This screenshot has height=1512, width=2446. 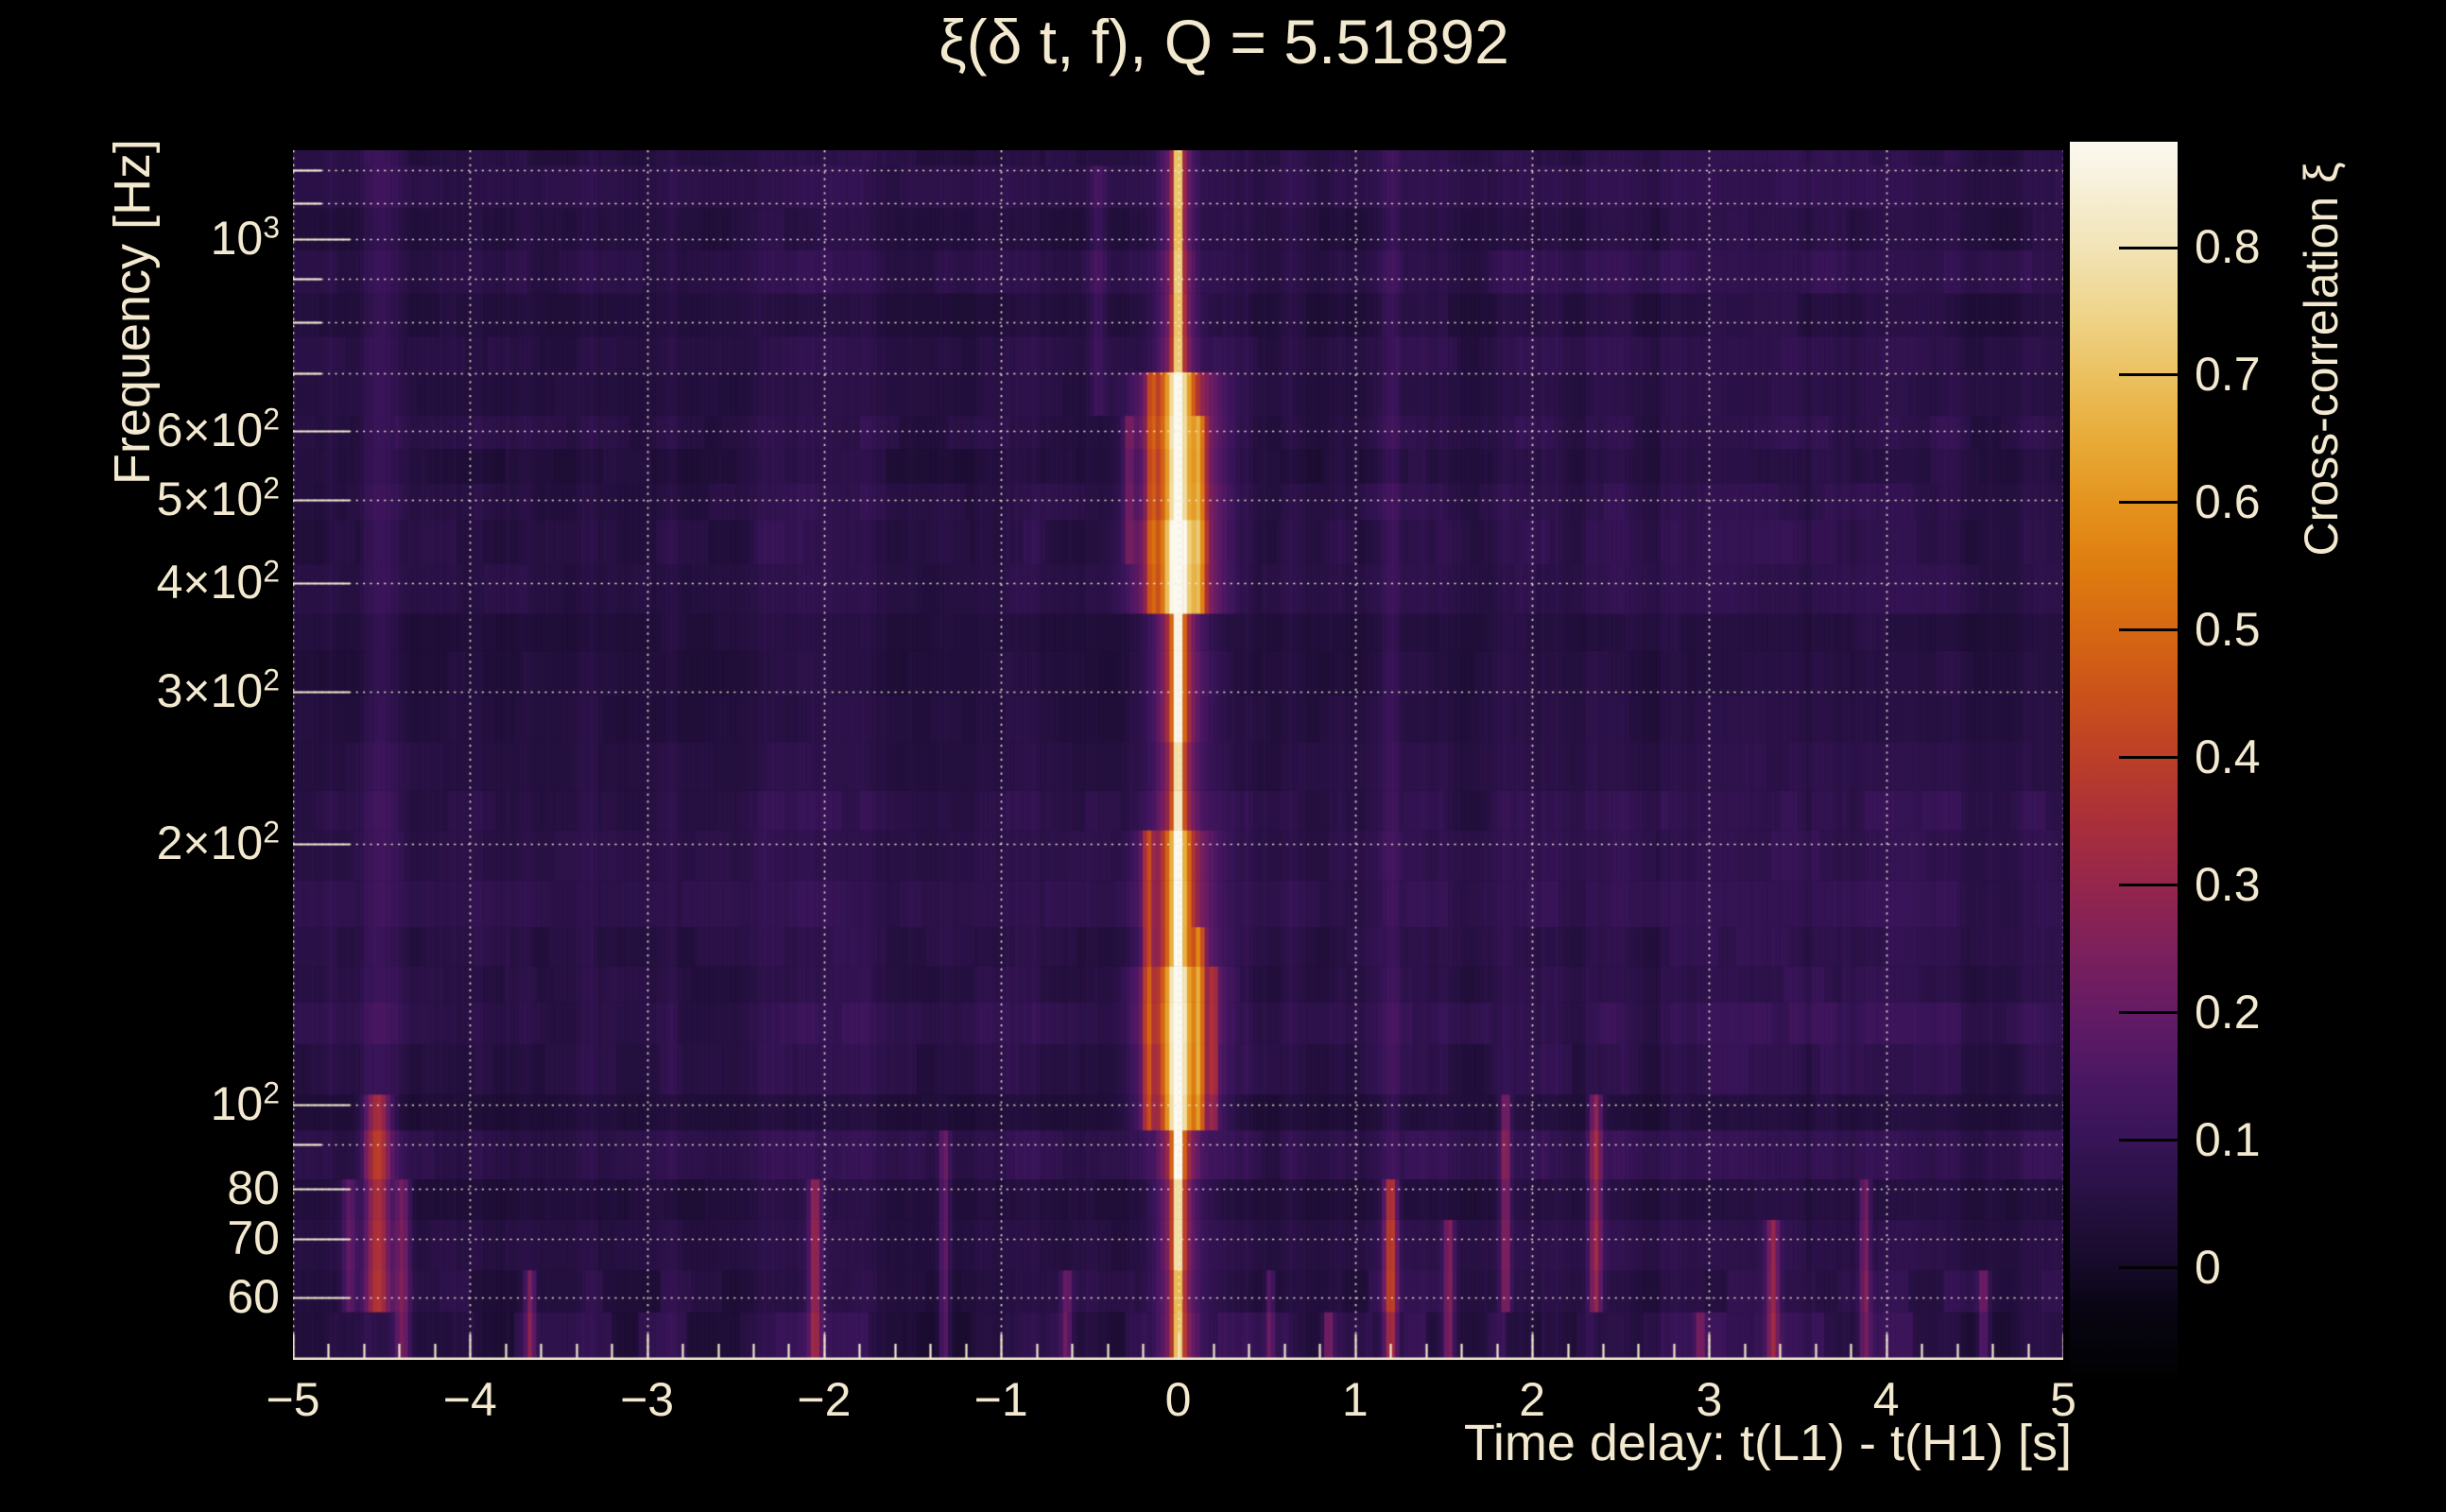 What do you see at coordinates (245, 237) in the screenshot?
I see `y-tick-label: 103` at bounding box center [245, 237].